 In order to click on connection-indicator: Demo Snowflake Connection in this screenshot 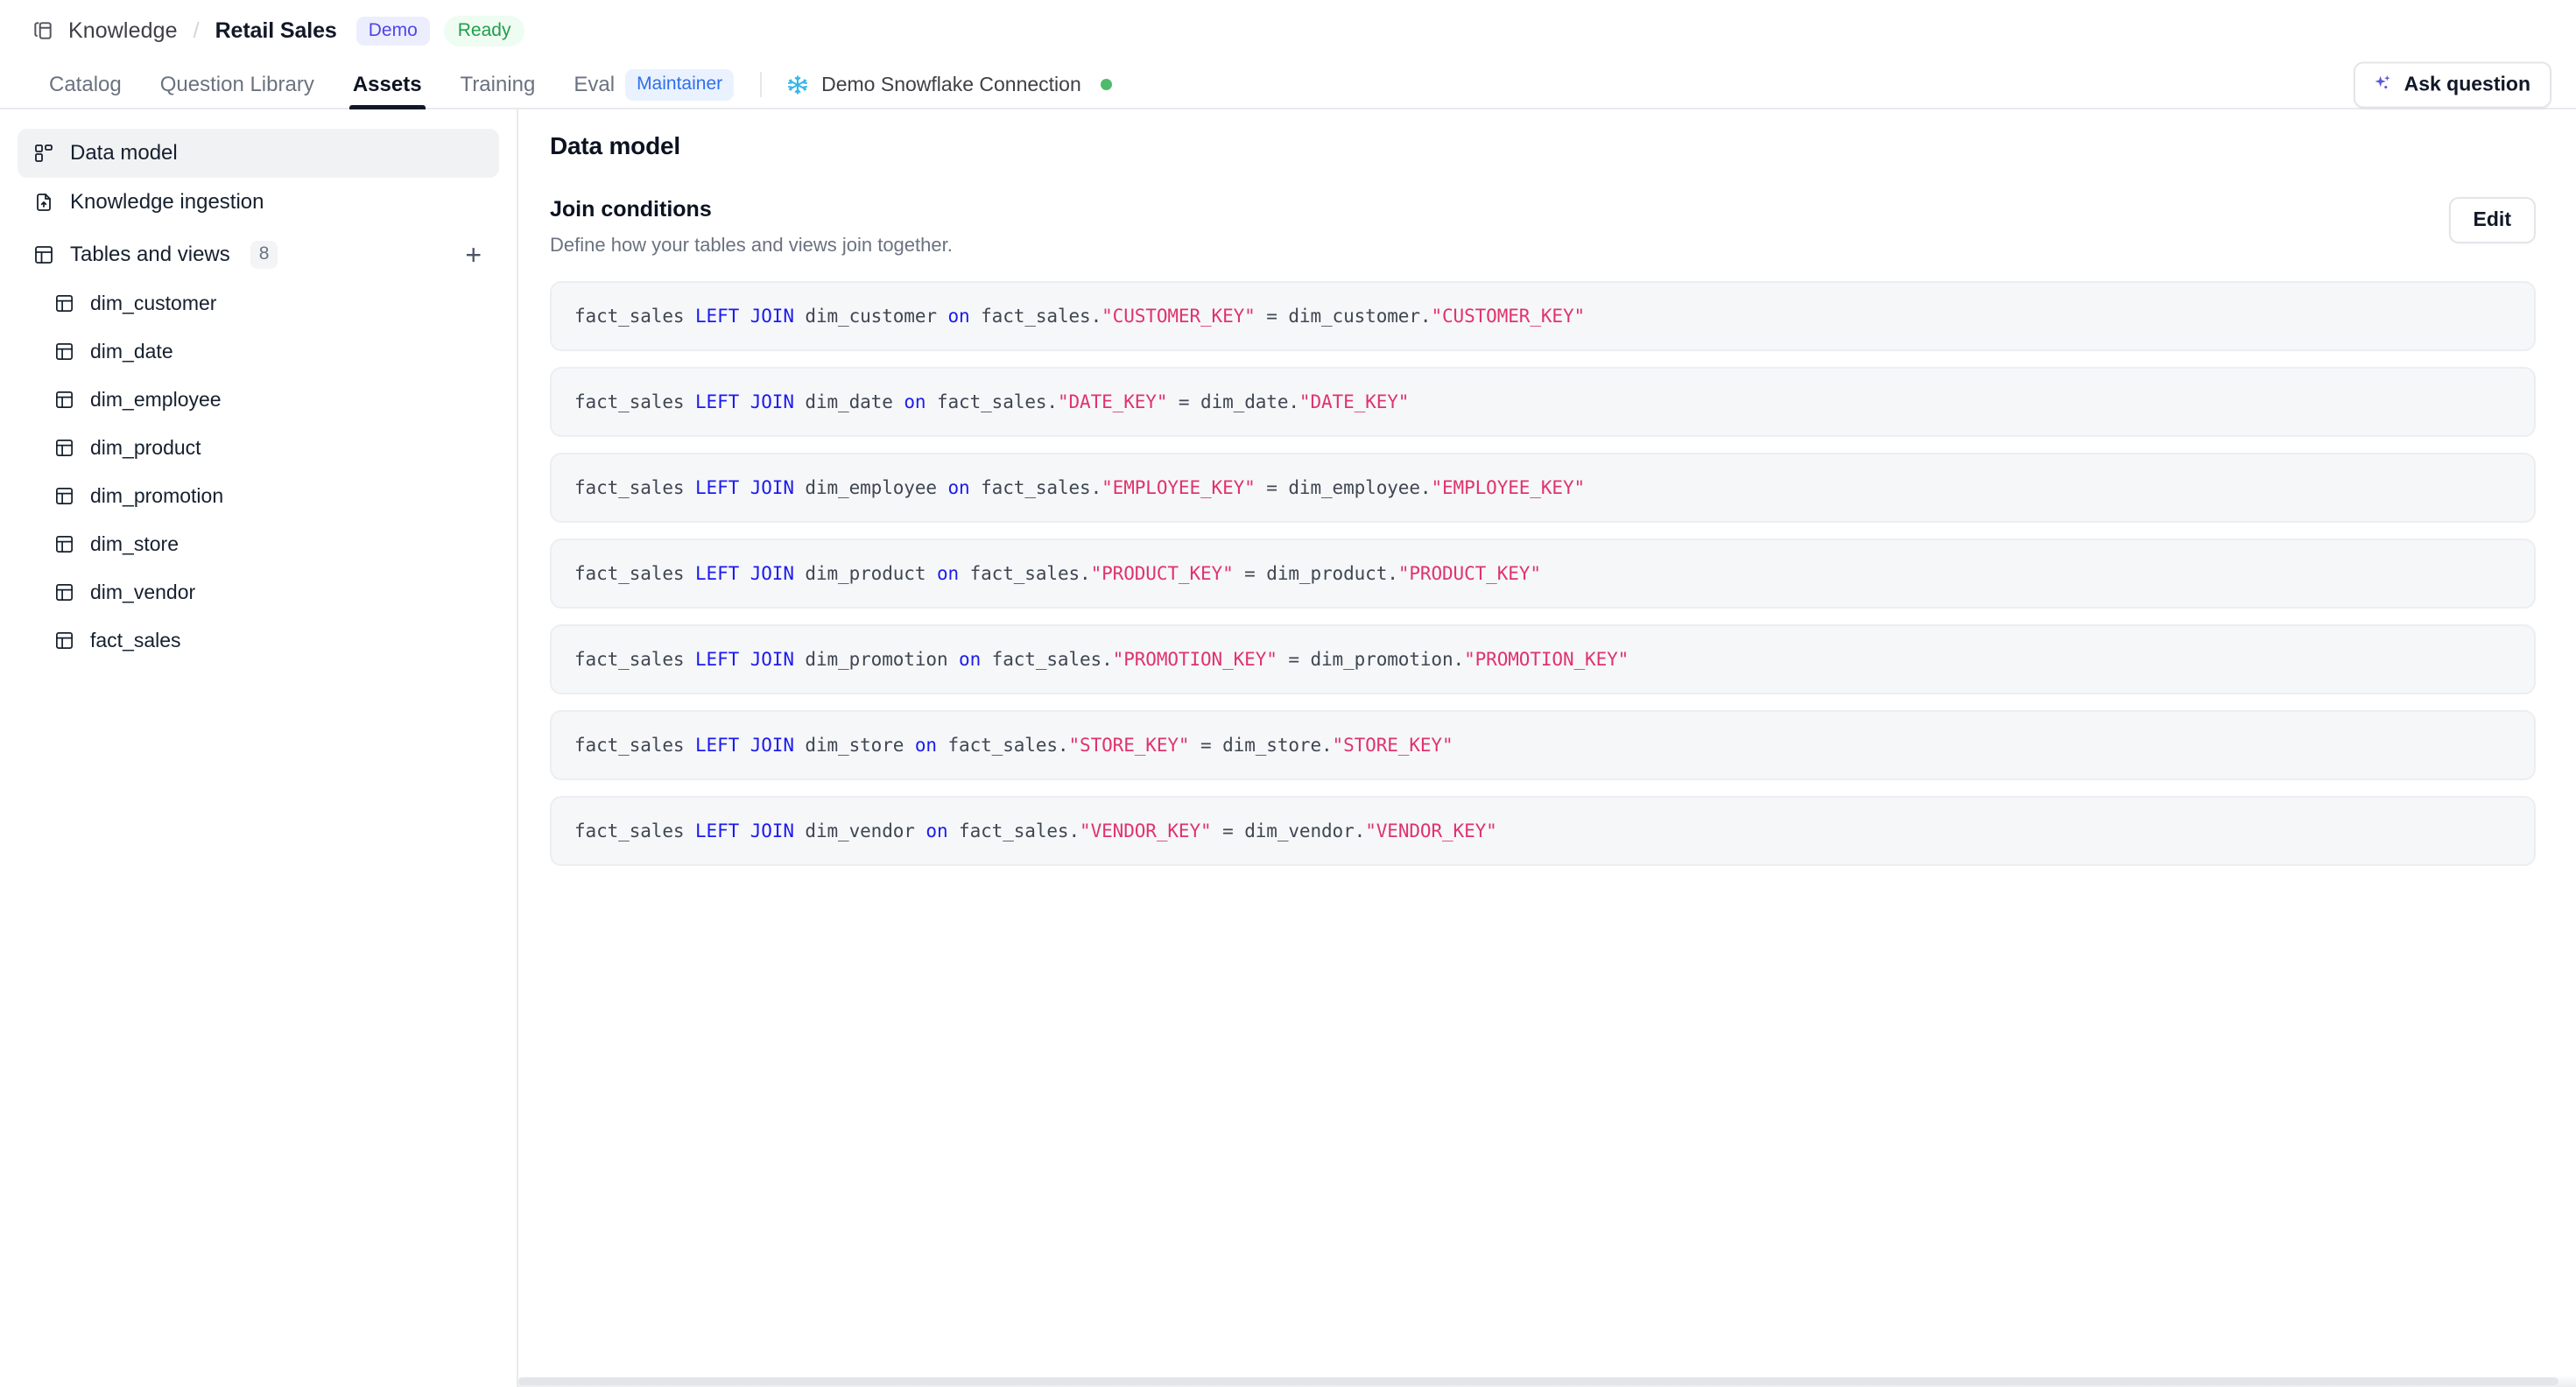, I will do `click(949, 84)`.